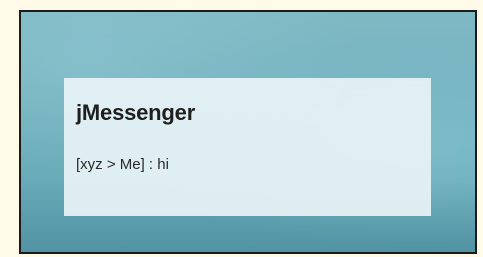 This screenshot has height=257, width=483. I want to click on notification-message: [xyz > Me] : hi, so click(122, 164).